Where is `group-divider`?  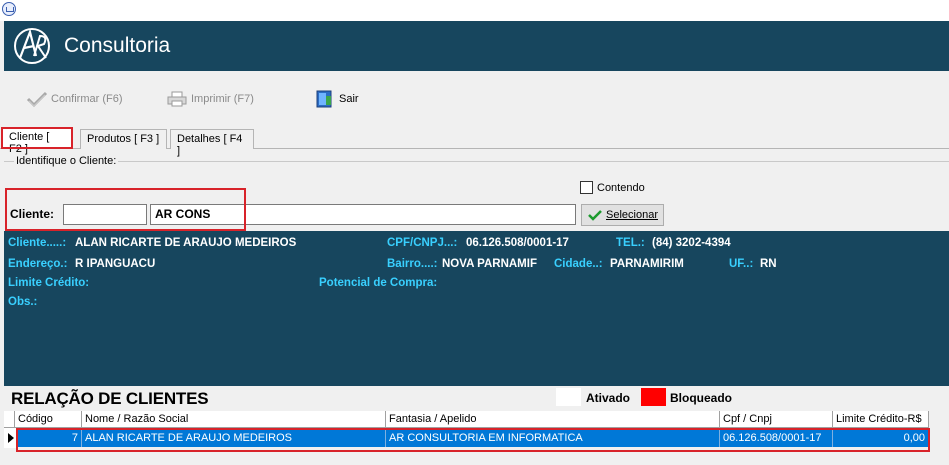 group-divider is located at coordinates (476, 161).